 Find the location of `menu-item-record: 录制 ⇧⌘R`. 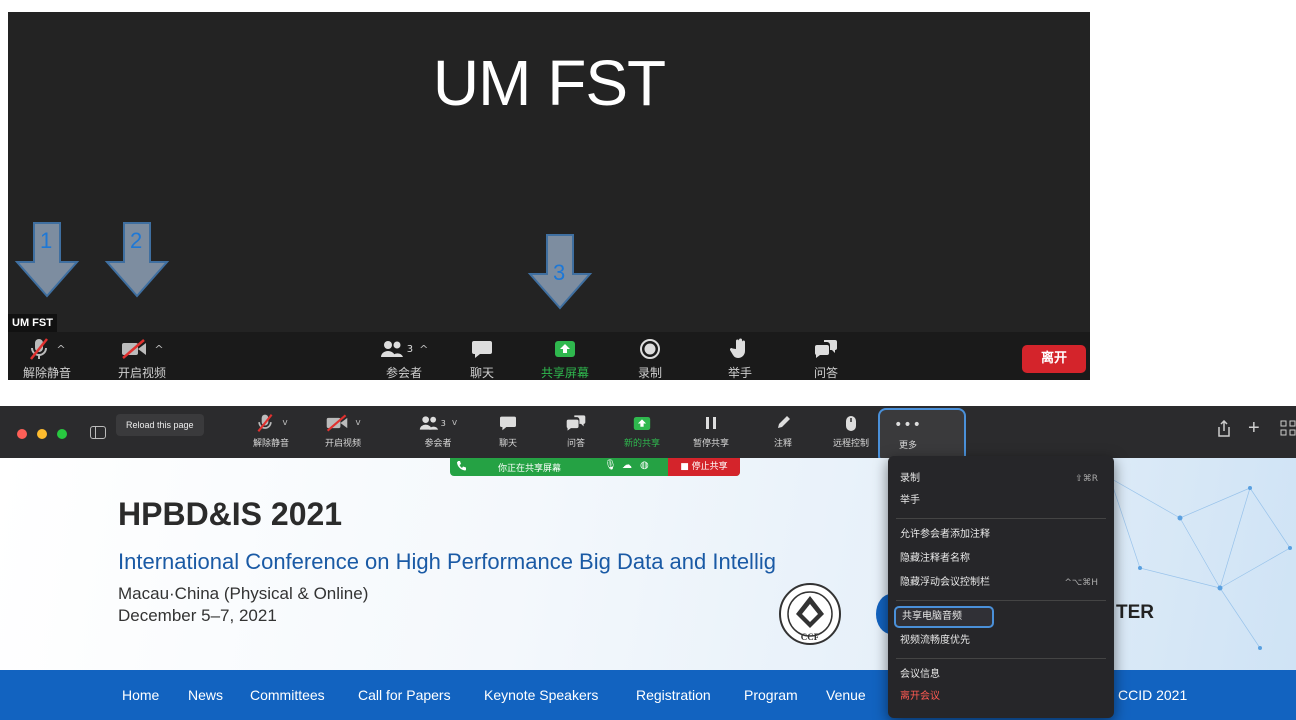

menu-item-record: 录制 ⇧⌘R is located at coordinates (1001, 479).